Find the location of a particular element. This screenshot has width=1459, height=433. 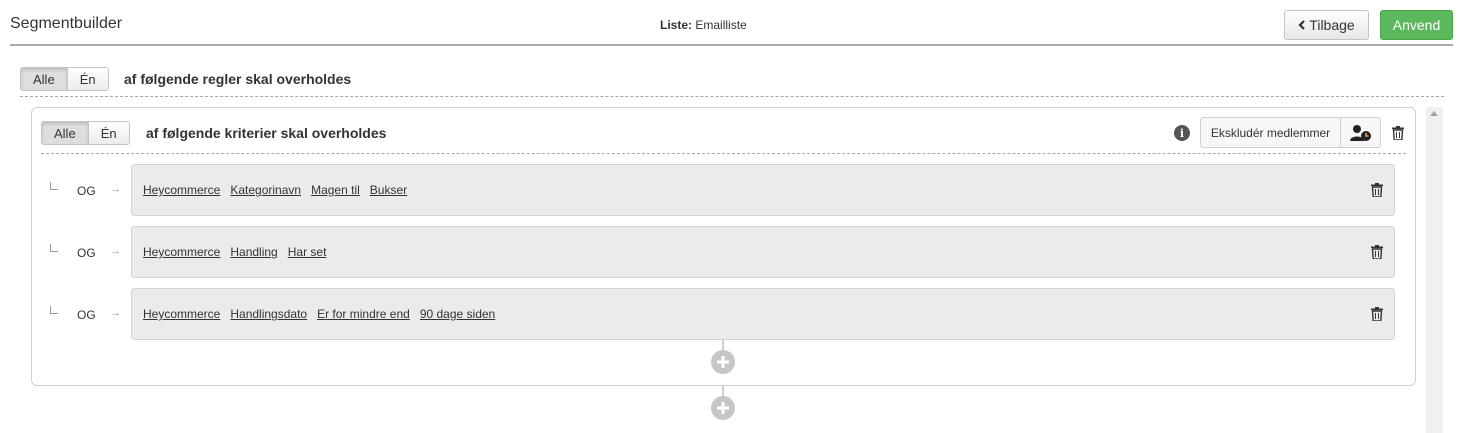

condition-chip-field: Kategorinavn is located at coordinates (265, 190).